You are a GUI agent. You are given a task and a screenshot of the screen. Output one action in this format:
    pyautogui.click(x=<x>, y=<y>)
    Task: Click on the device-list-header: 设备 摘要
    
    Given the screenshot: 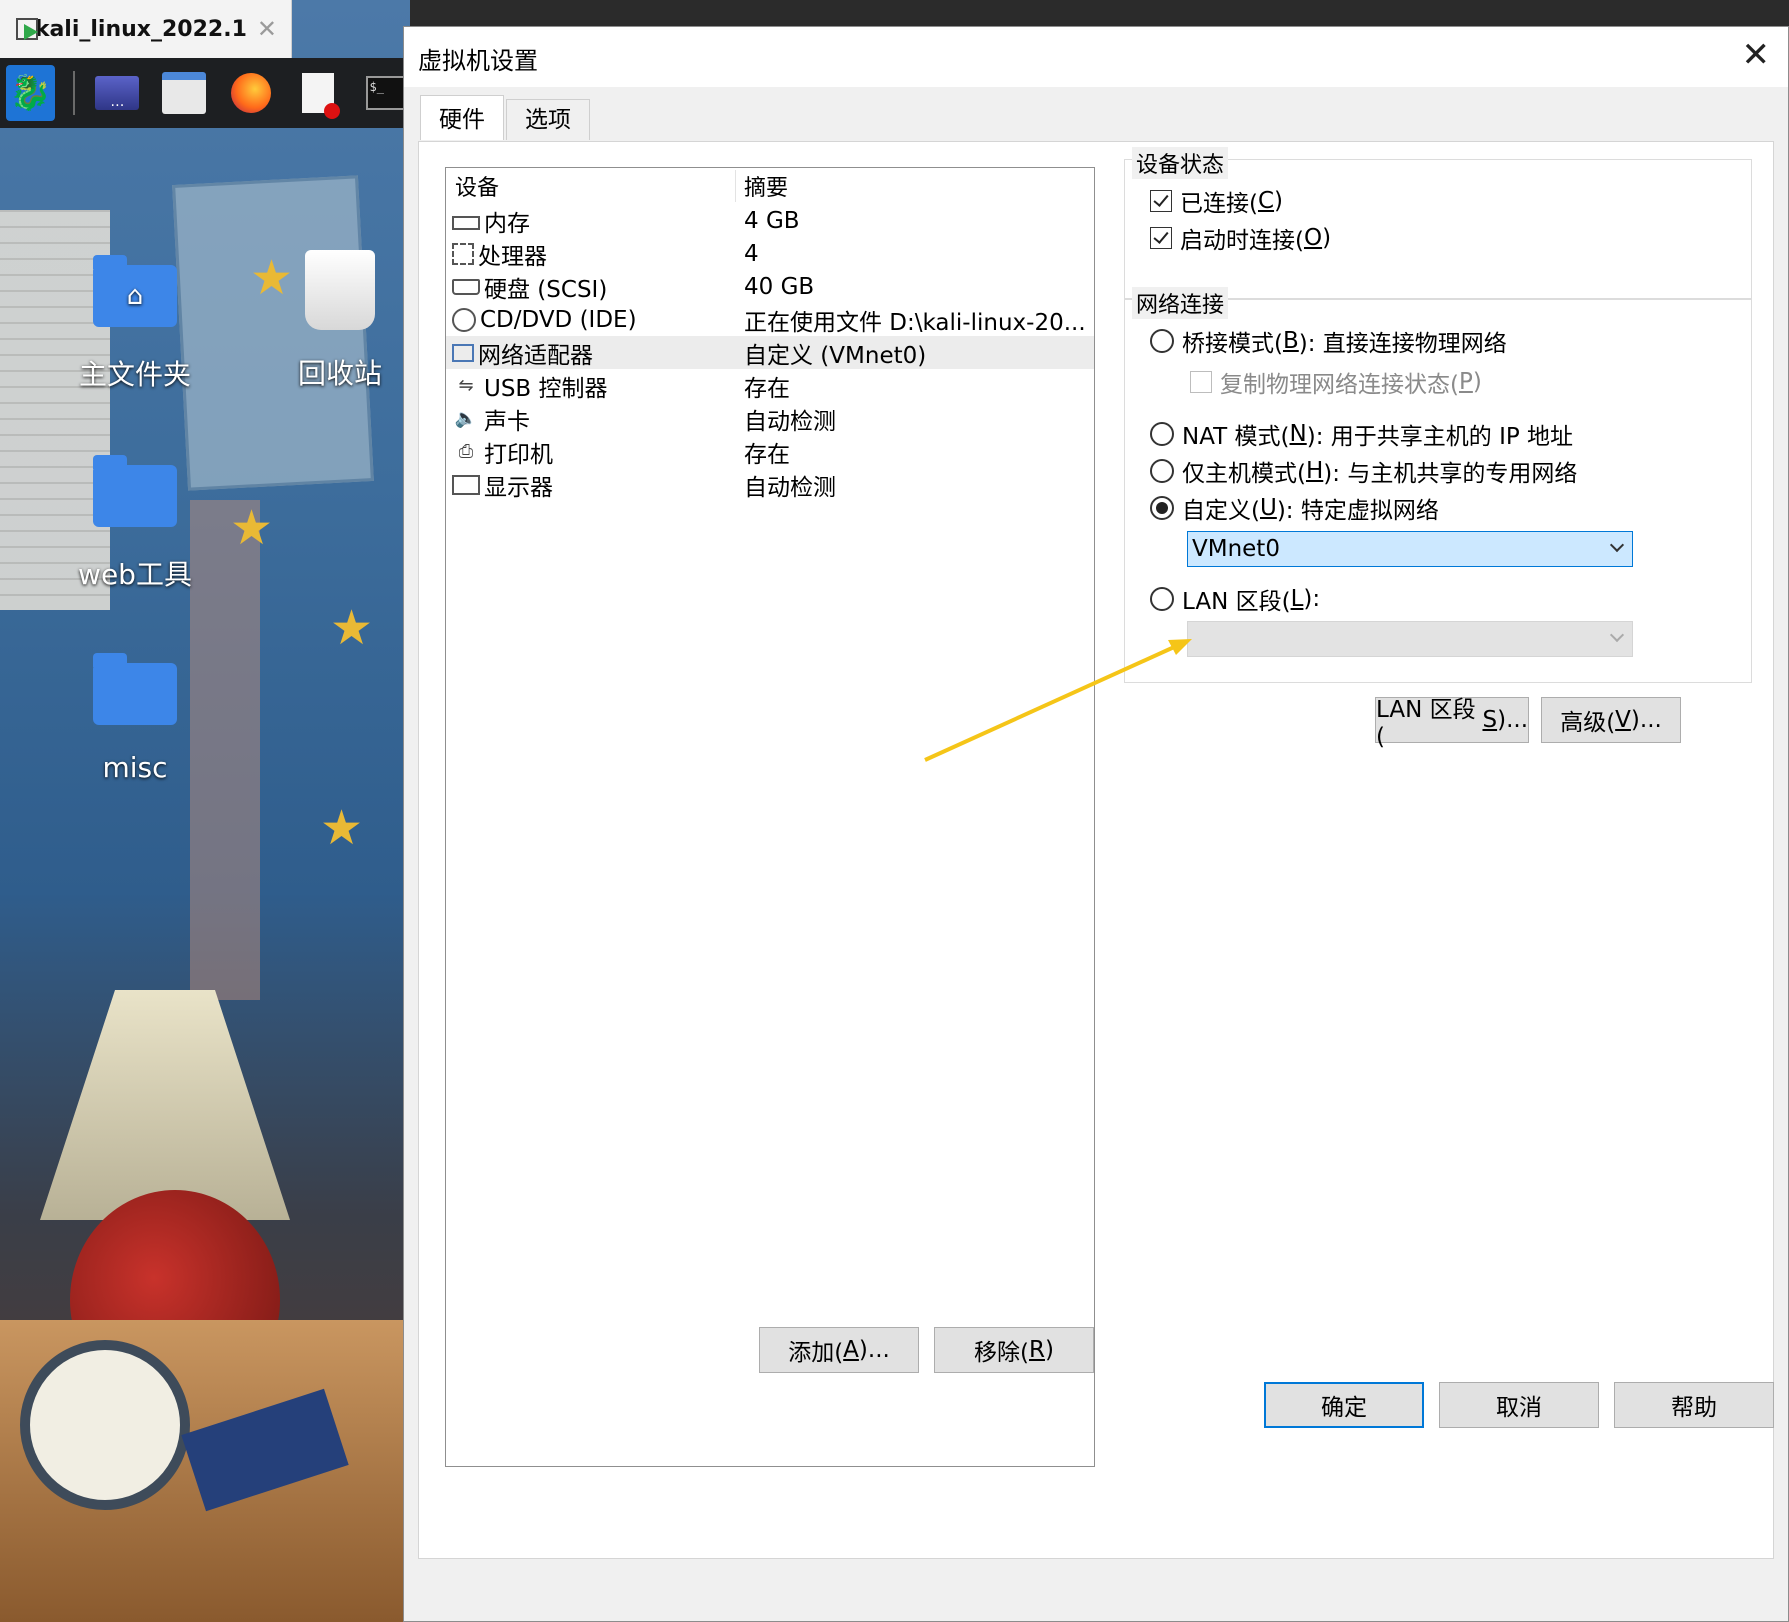 What is the action you would take?
    pyautogui.click(x=770, y=186)
    